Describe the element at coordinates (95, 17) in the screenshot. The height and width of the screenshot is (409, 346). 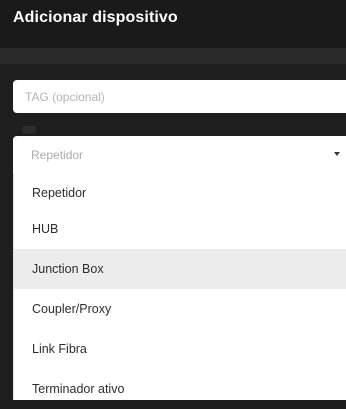
I see `dialog-title: Adicionar dispositivo` at that location.